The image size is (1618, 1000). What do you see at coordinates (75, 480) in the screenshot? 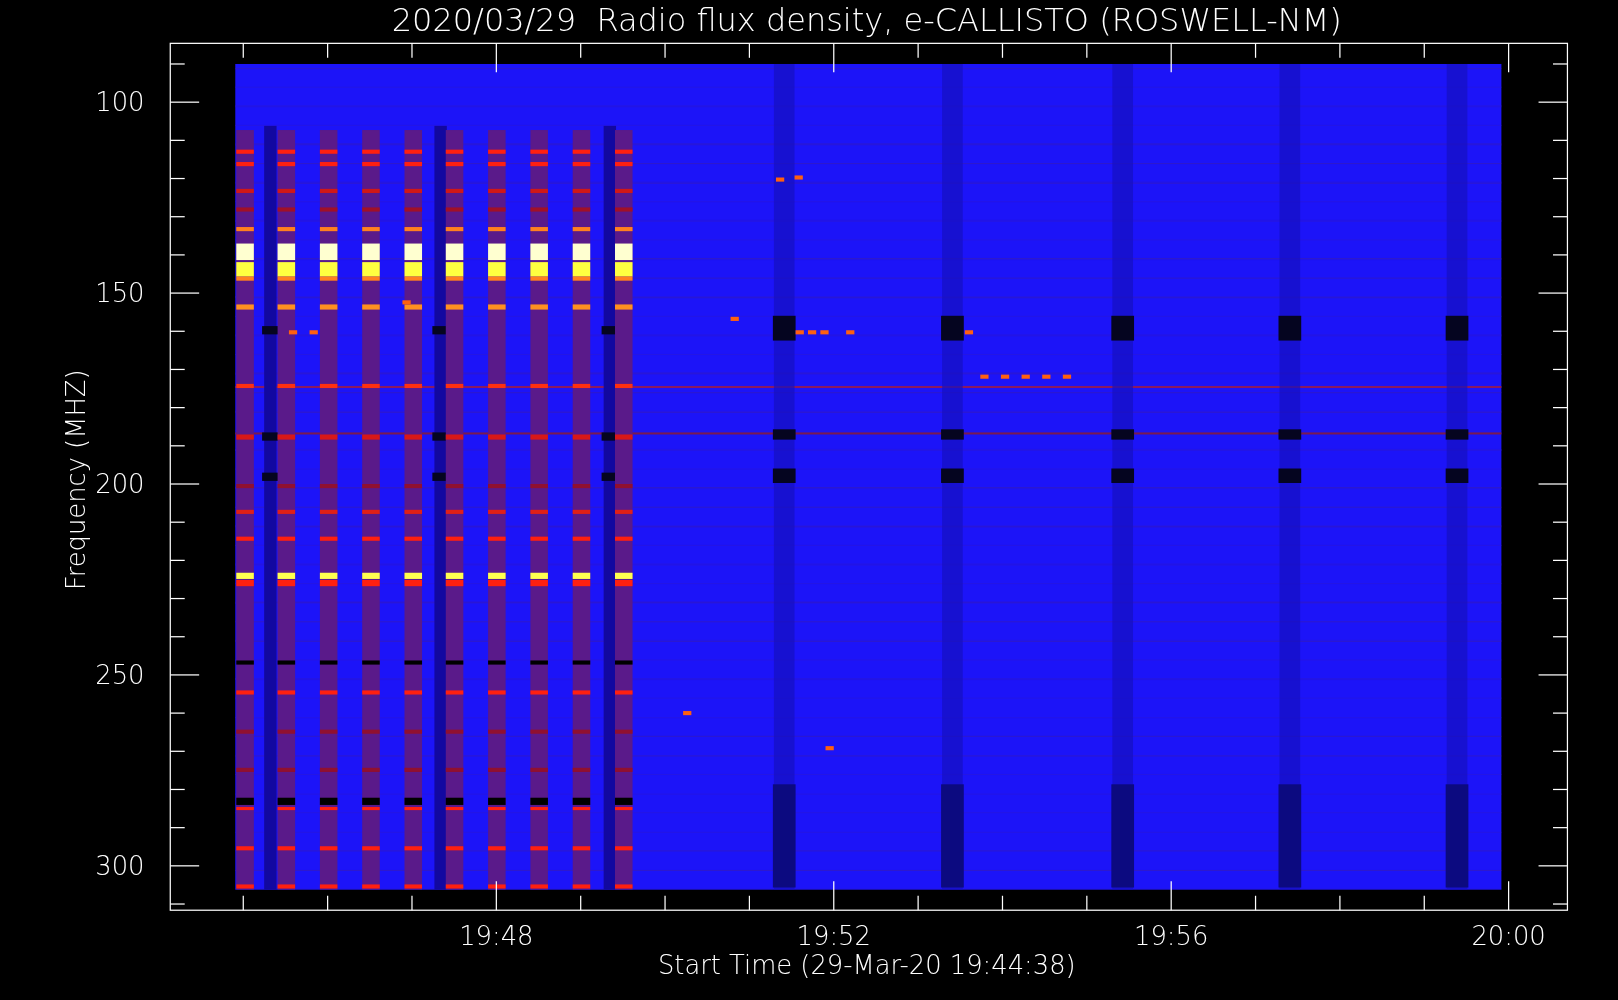
I see `y-axis-label: Frequency (MHZ)` at bounding box center [75, 480].